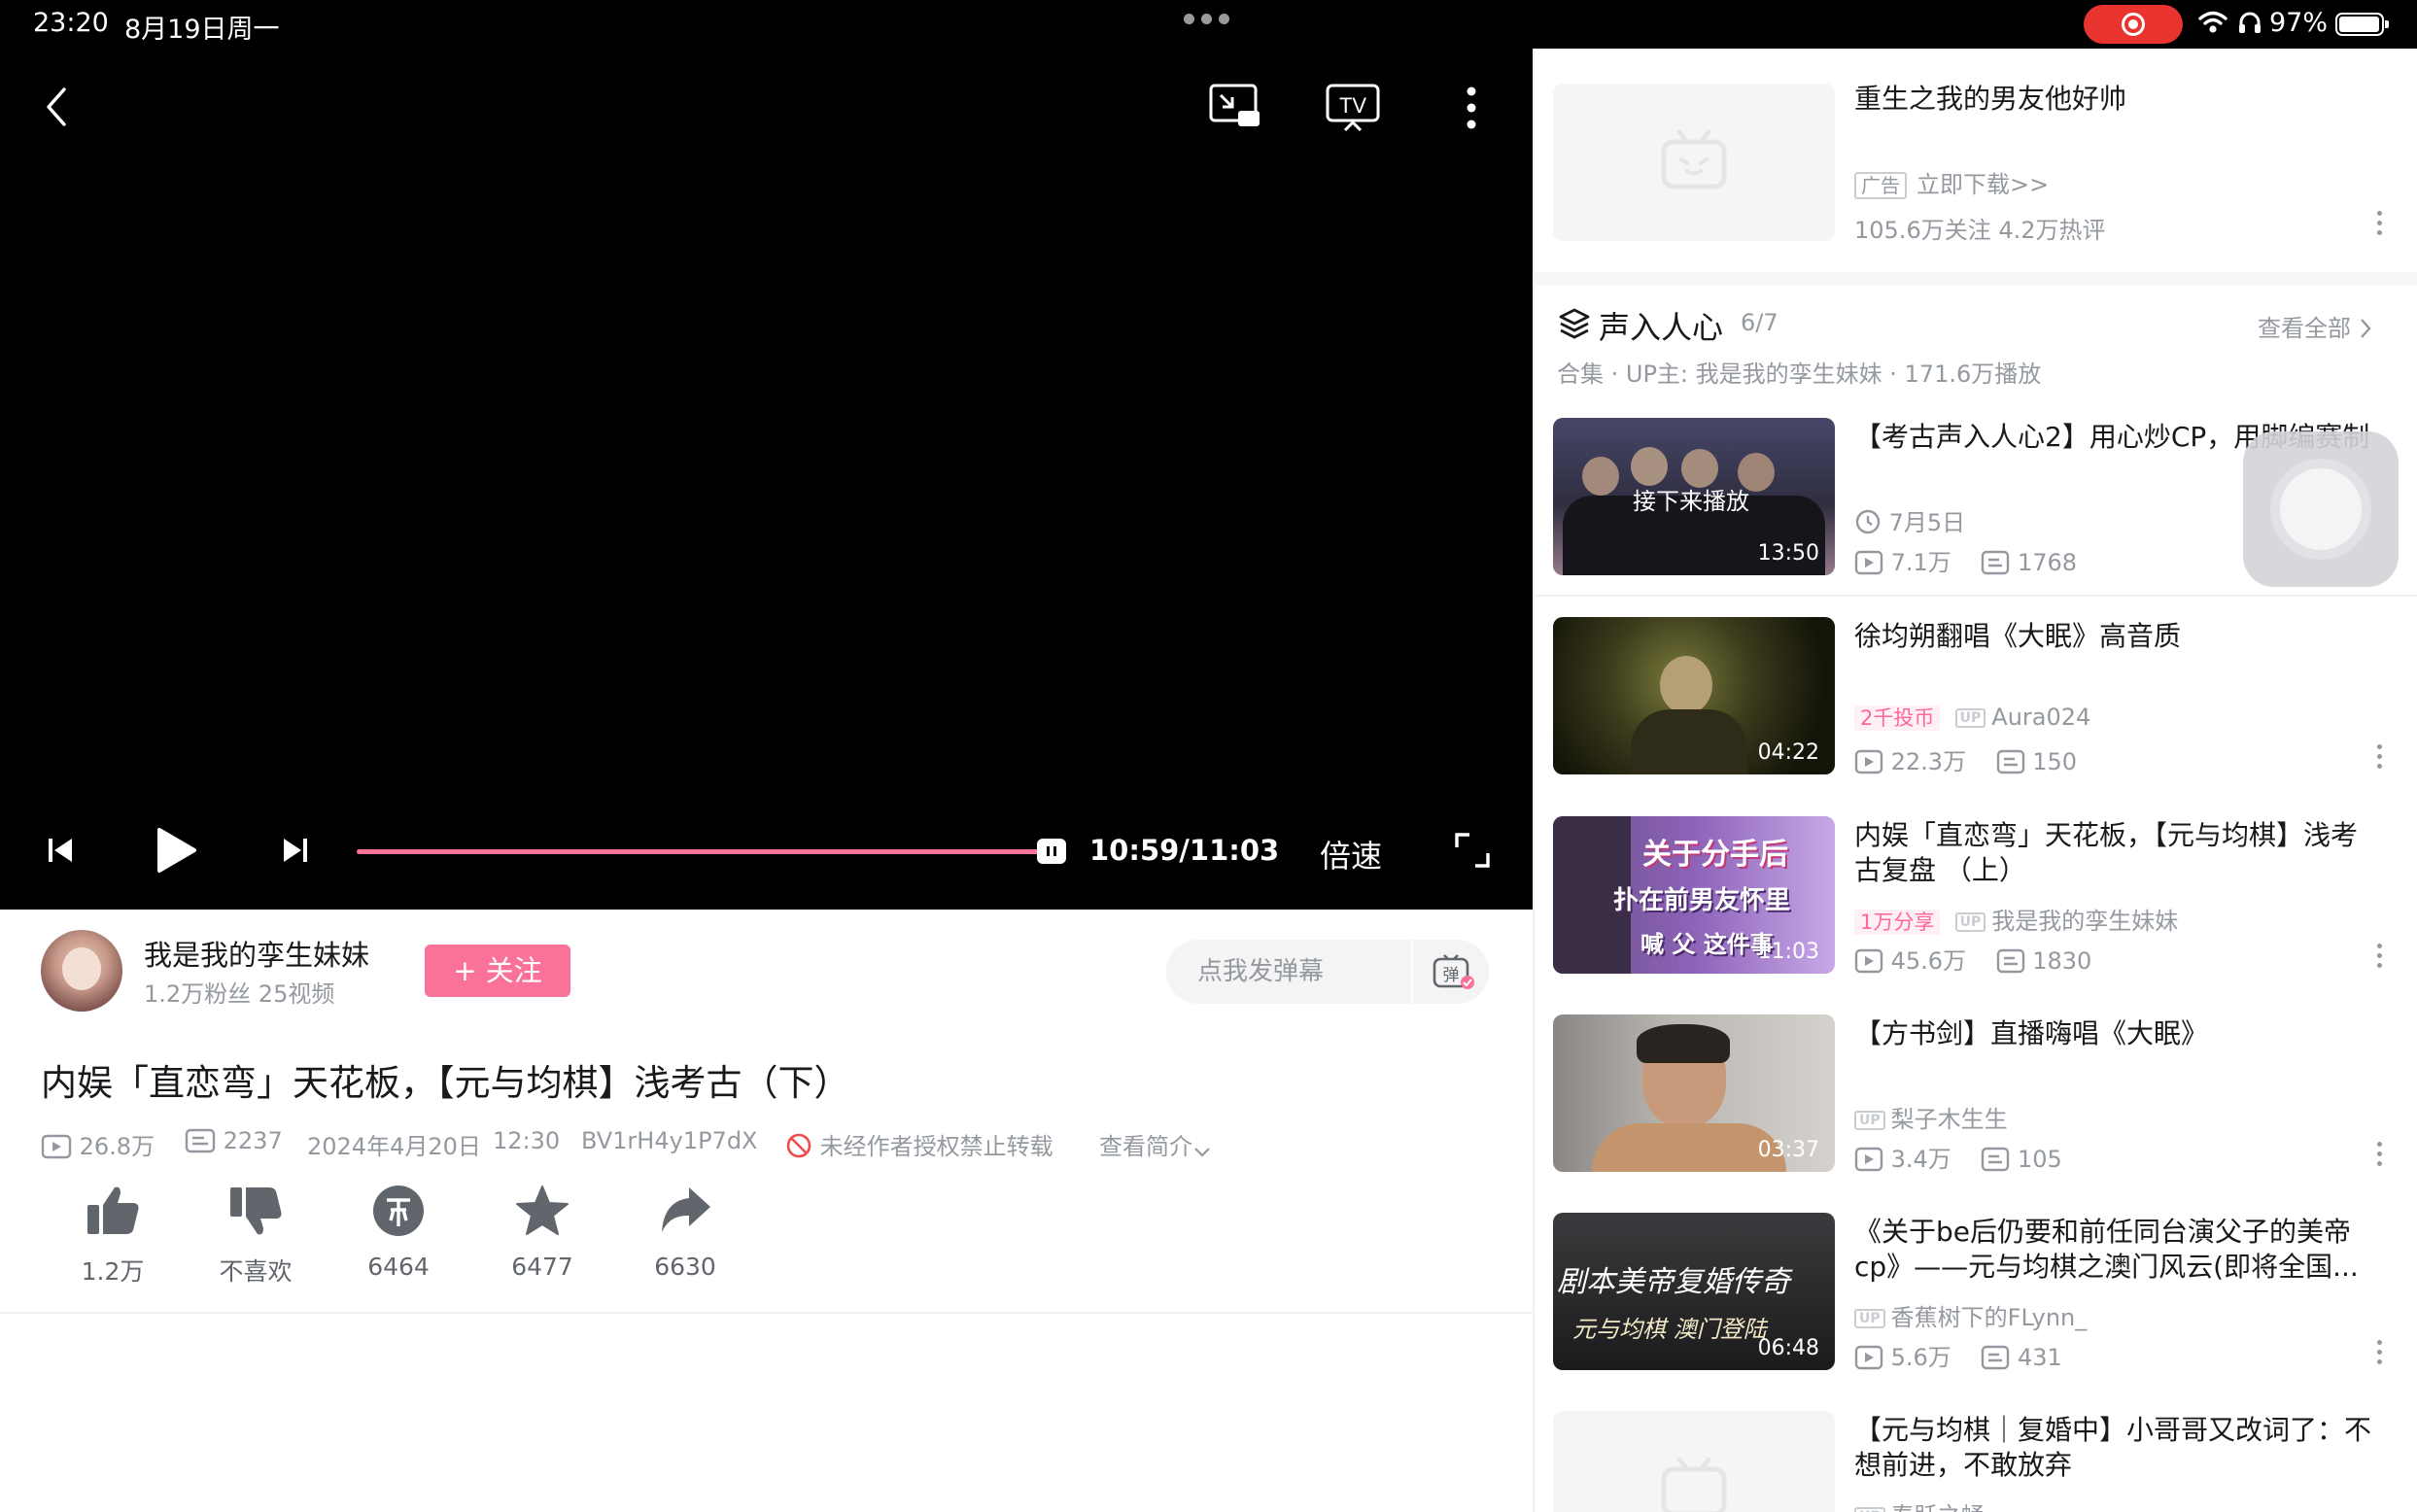 The image size is (2417, 1512). Describe the element at coordinates (2084, 921) in the screenshot. I see `item-author: 我是我的孪生妹妹` at that location.